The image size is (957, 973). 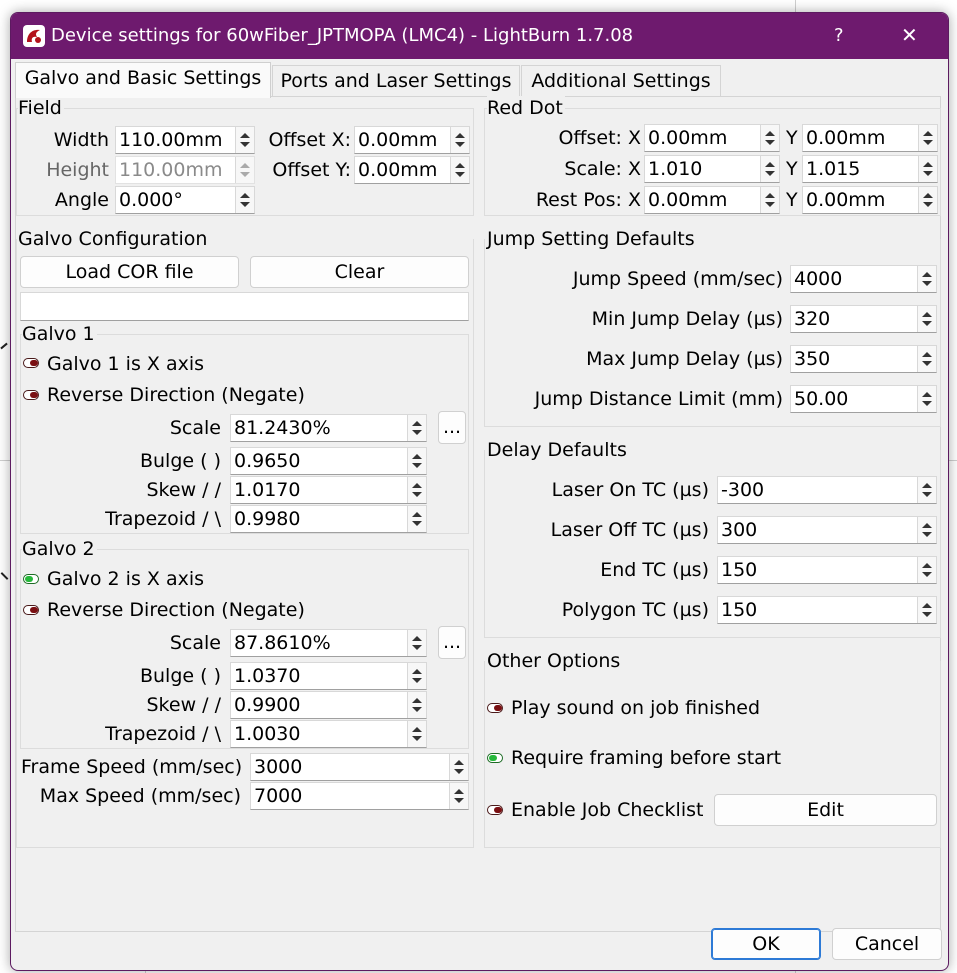 I want to click on galvo-2-scale-input: 87.8610%, so click(x=328, y=643).